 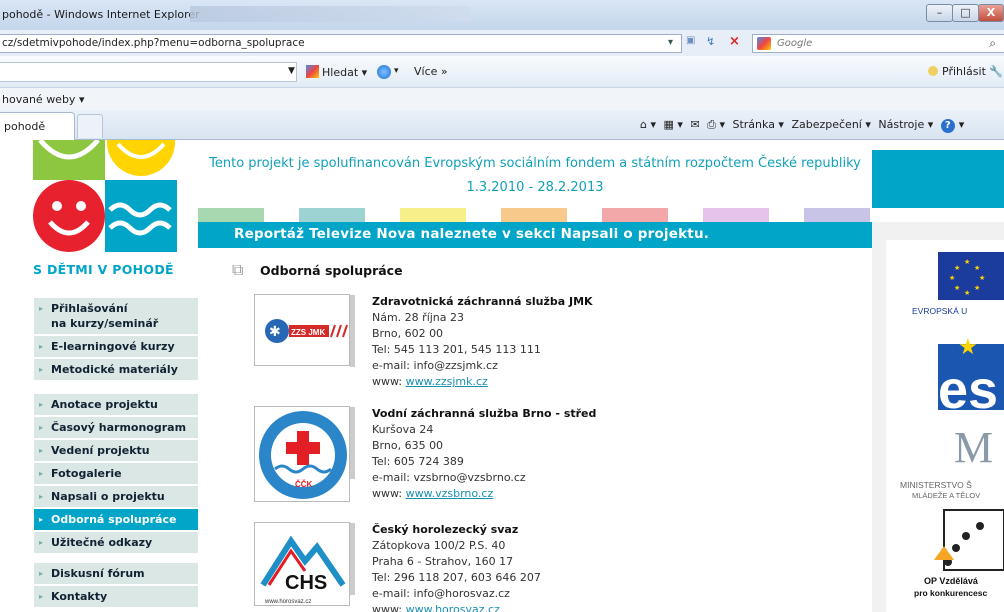 What do you see at coordinates (238, 269) in the screenshot?
I see `section-icon: ⧉` at bounding box center [238, 269].